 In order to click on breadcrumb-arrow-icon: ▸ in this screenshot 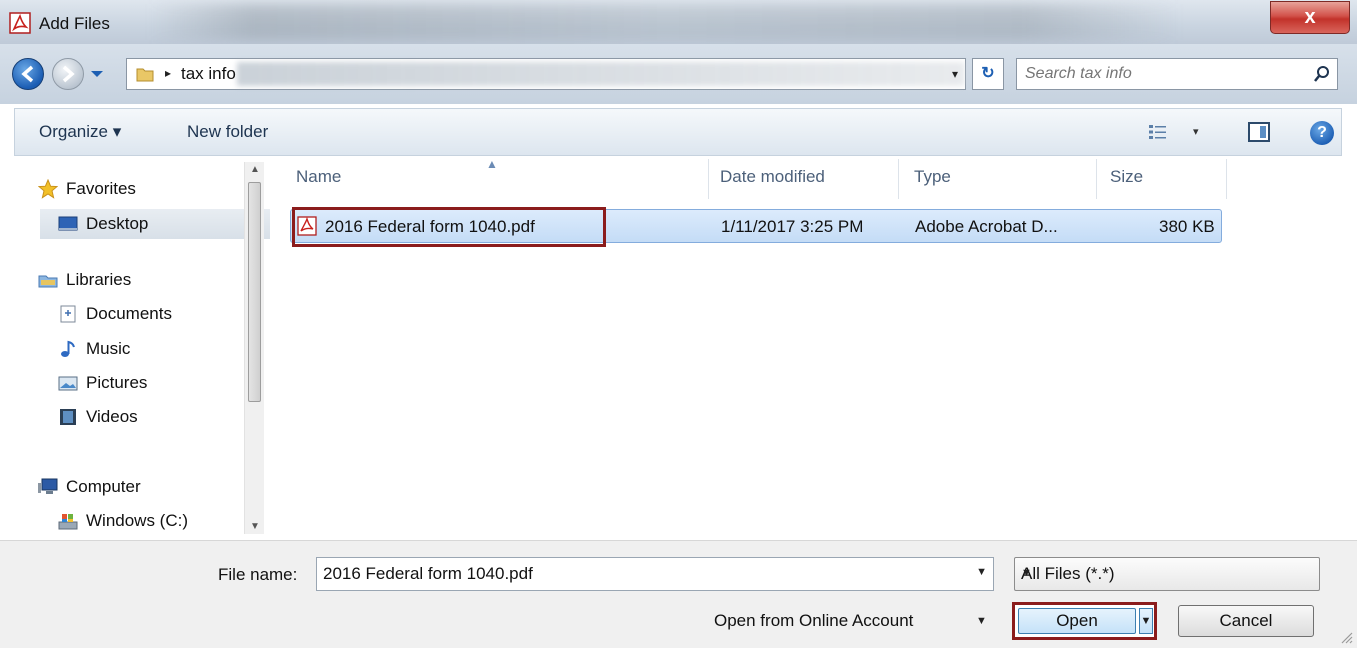, I will do `click(168, 73)`.